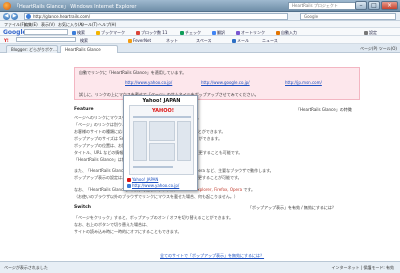 The image size is (400, 273). Describe the element at coordinates (89, 49) in the screenshot. I see `tab-heartrails: HeartRails Glance` at that location.